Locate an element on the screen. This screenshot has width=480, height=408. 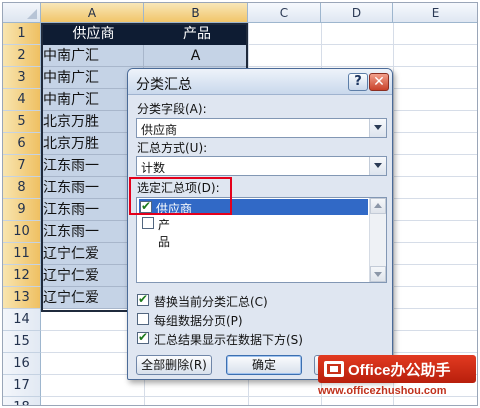
column-header-b: B is located at coordinates (196, 13).